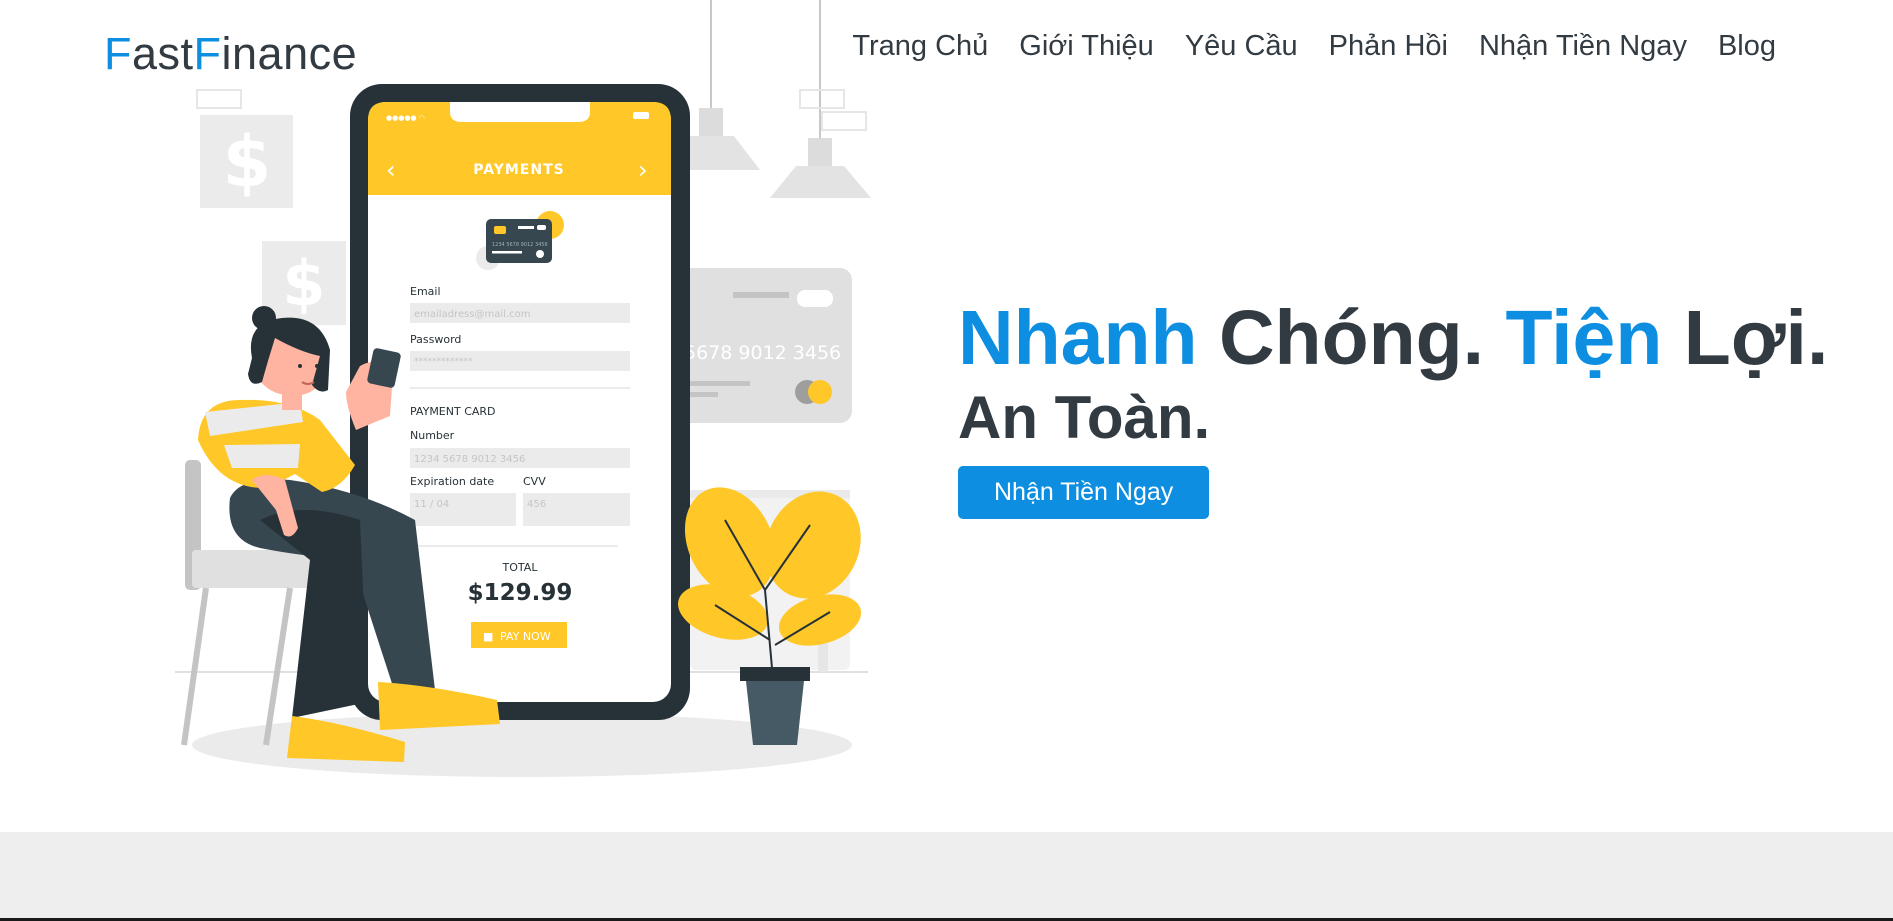 The width and height of the screenshot is (1893, 921). I want to click on phone-back-chevron: ‹, so click(391, 170).